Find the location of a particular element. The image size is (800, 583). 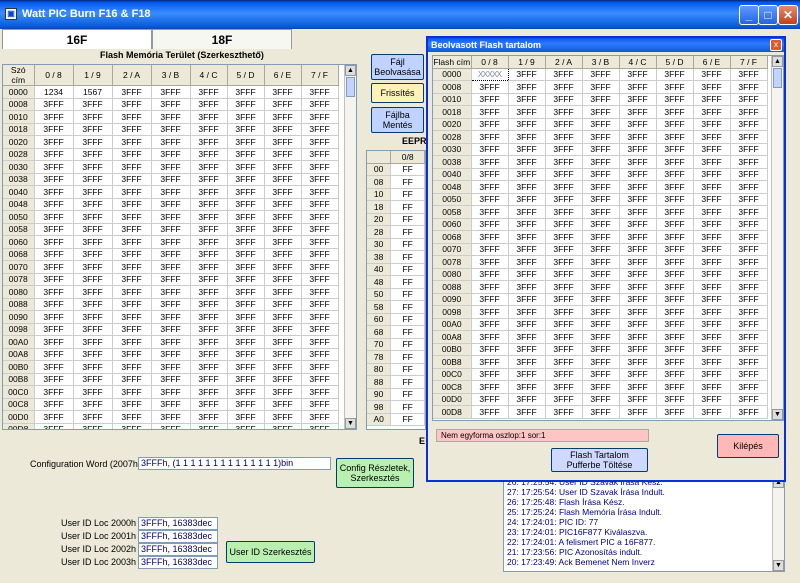

column-header: 5 / D is located at coordinates (675, 62).